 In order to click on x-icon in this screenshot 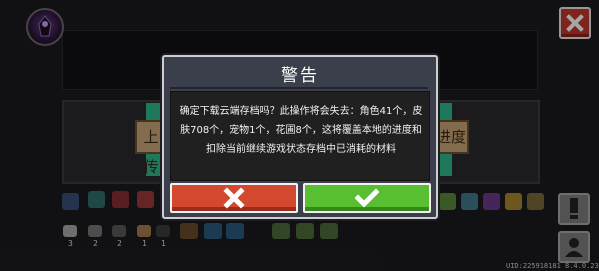, I will do `click(234, 198)`.